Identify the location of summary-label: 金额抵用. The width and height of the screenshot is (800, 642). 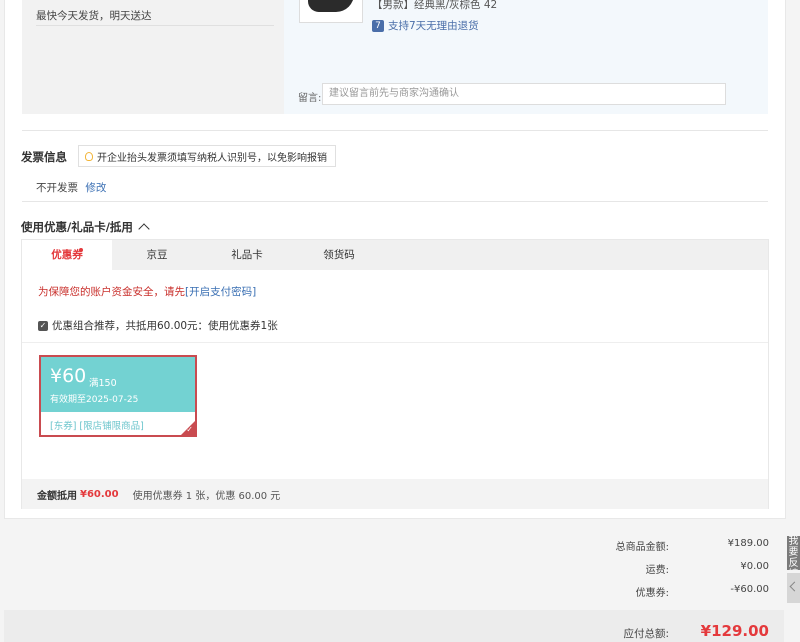
(57, 496).